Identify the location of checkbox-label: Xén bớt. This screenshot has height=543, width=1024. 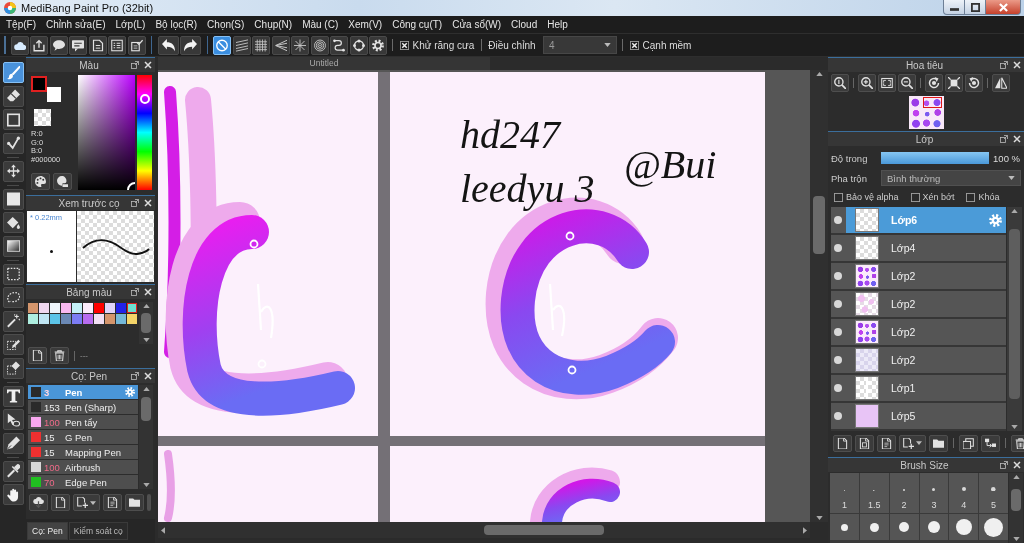
(938, 197).